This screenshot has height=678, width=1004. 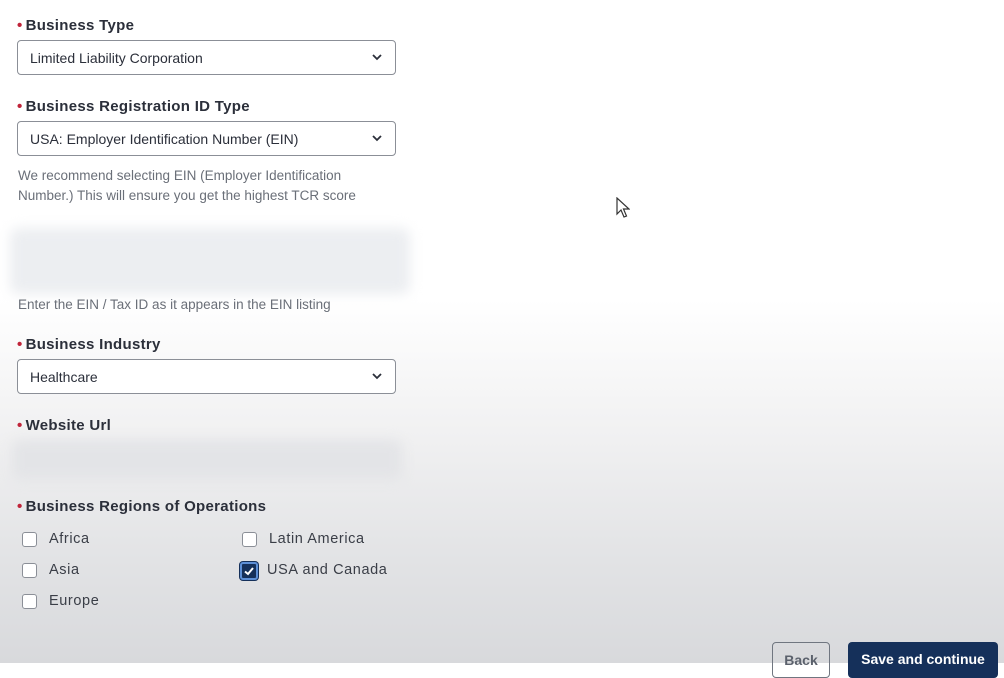 What do you see at coordinates (76, 25) in the screenshot?
I see `business-type-label: • Business Type` at bounding box center [76, 25].